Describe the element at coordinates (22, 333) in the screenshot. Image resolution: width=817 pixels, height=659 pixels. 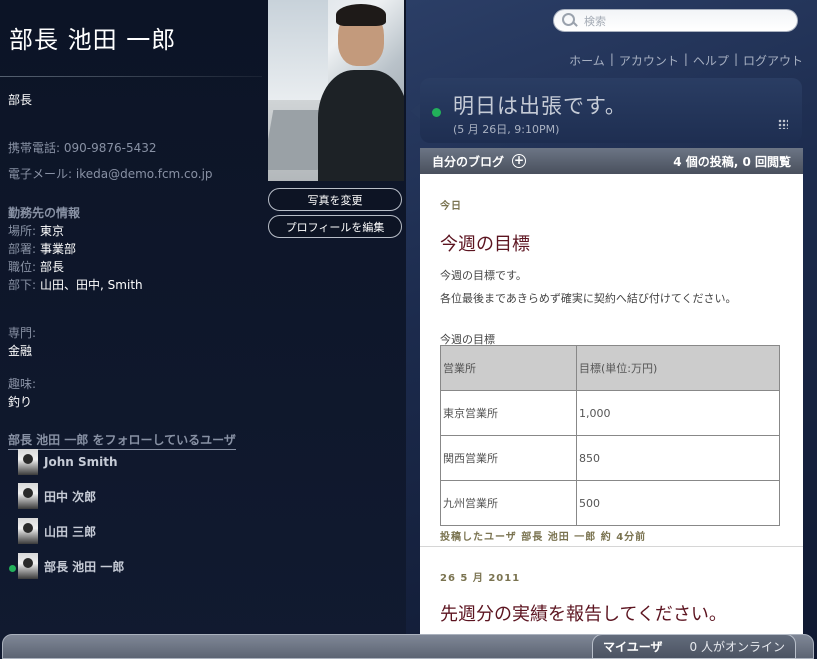
I see `specialty-label: 専門:` at that location.